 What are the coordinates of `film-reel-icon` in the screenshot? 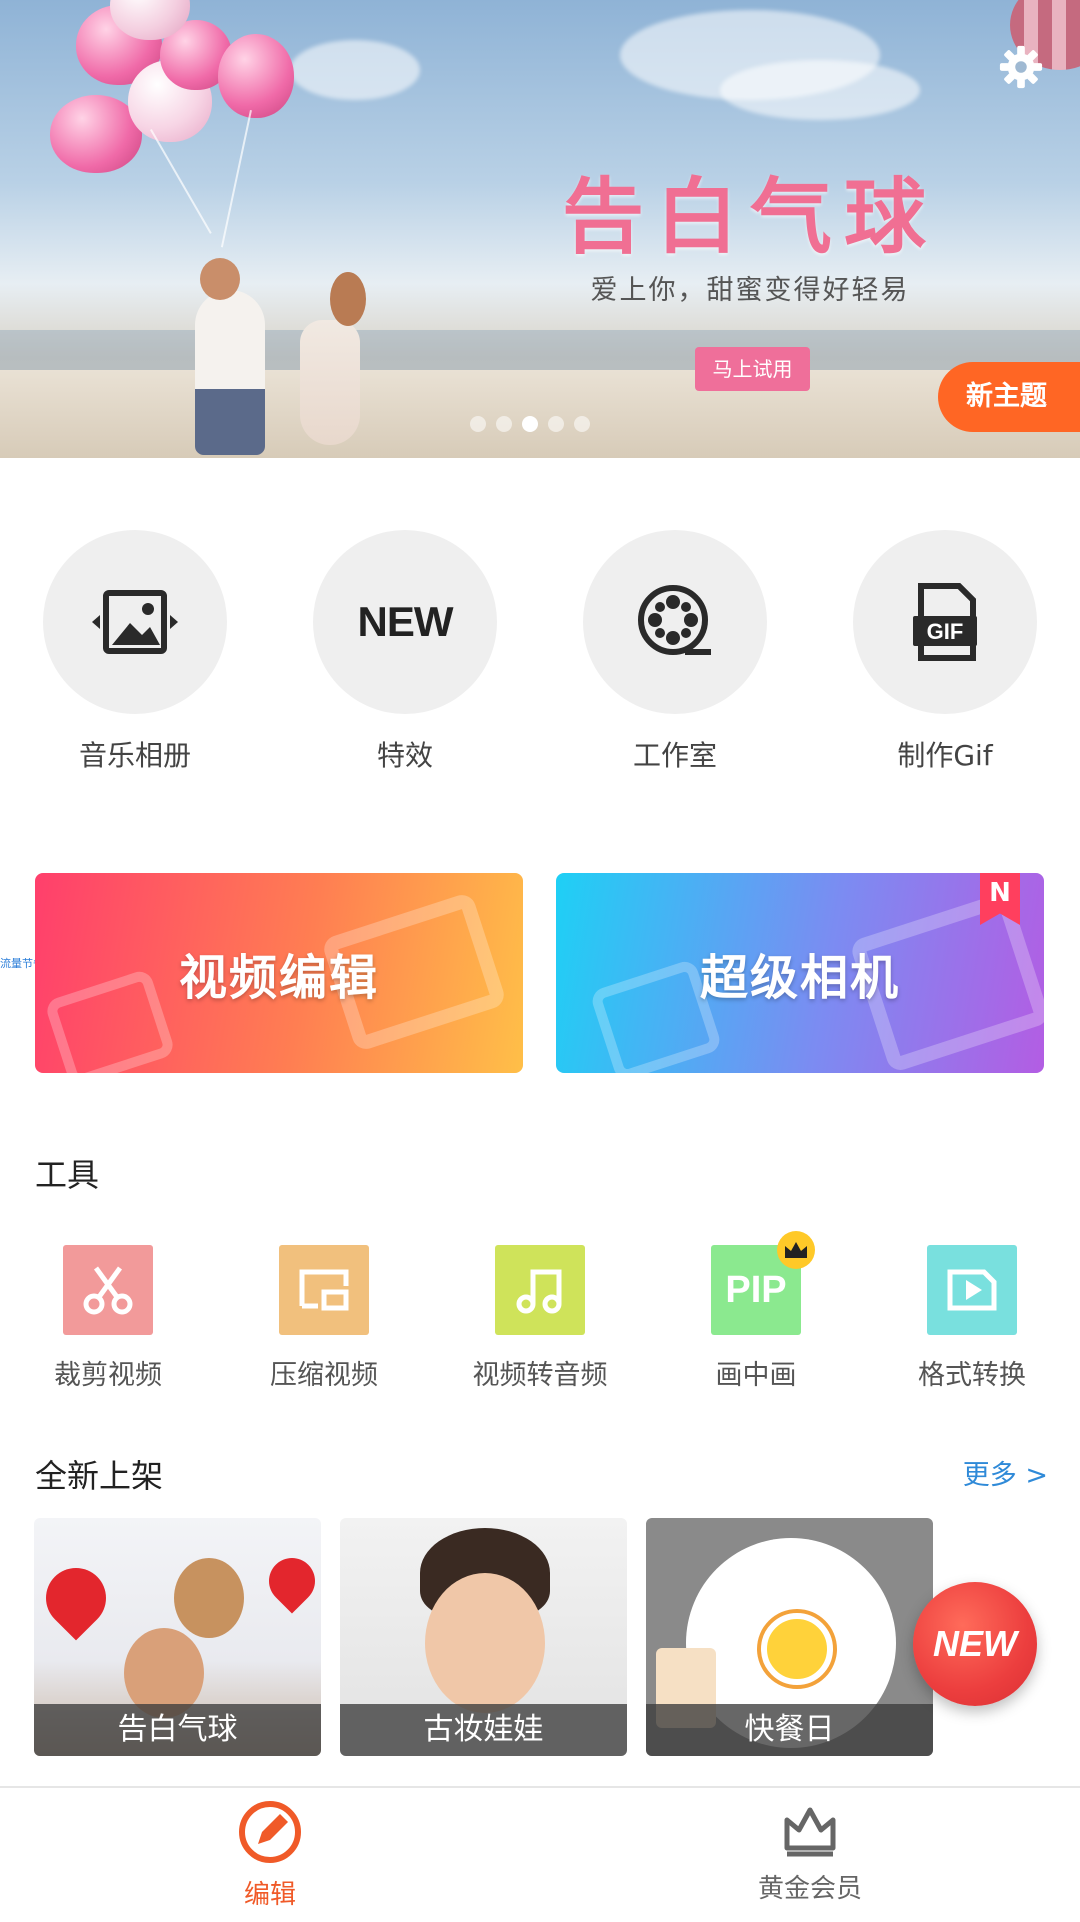 It's located at (674, 620).